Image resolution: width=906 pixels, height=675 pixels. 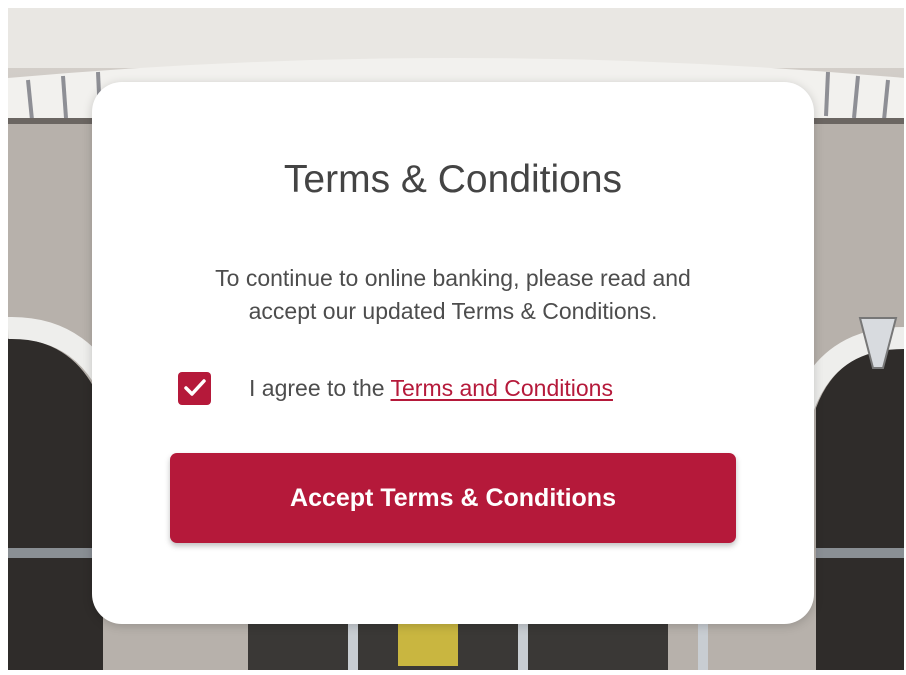 I want to click on agree-row: I agree to the Terms and Conditions, so click(x=458, y=388).